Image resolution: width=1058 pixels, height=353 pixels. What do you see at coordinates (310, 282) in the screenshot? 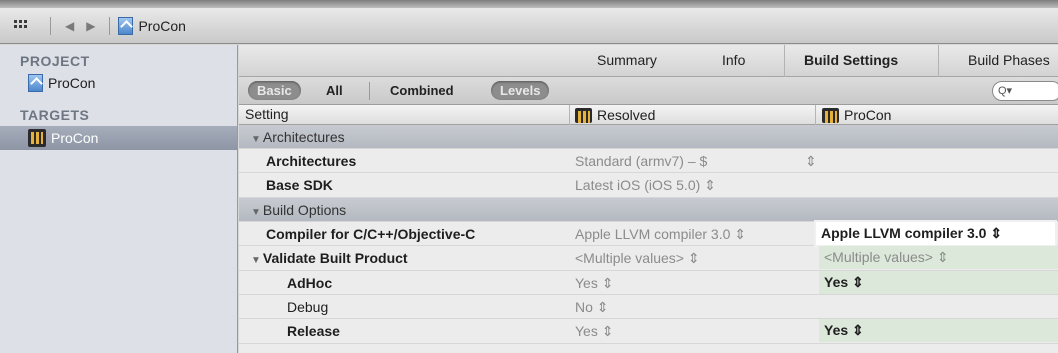
I see `setting-label: AdHoc` at bounding box center [310, 282].